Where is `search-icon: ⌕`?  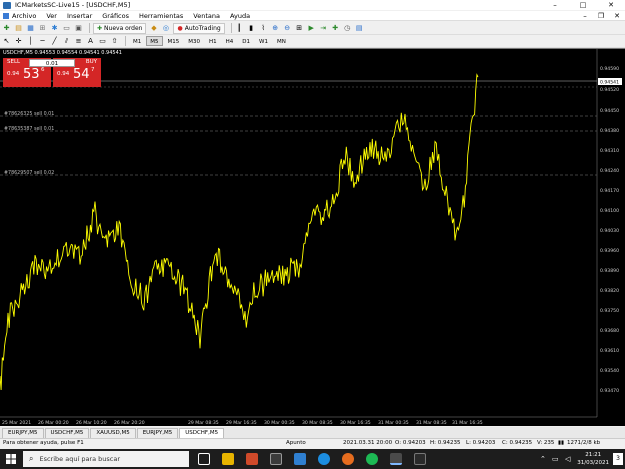
search-icon: ⌕ is located at coordinates (31, 458).